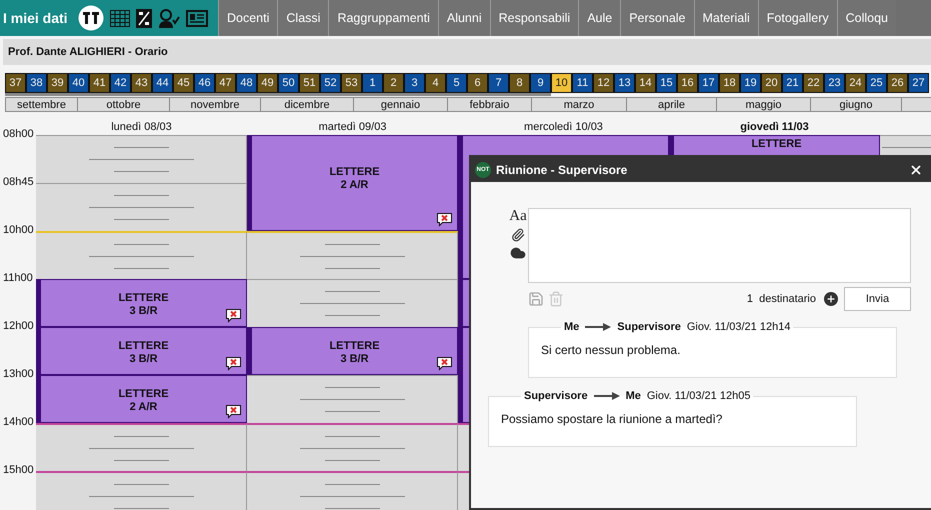 Image resolution: width=931 pixels, height=510 pixels. What do you see at coordinates (763, 104) in the screenshot?
I see `month-label: maggio` at bounding box center [763, 104].